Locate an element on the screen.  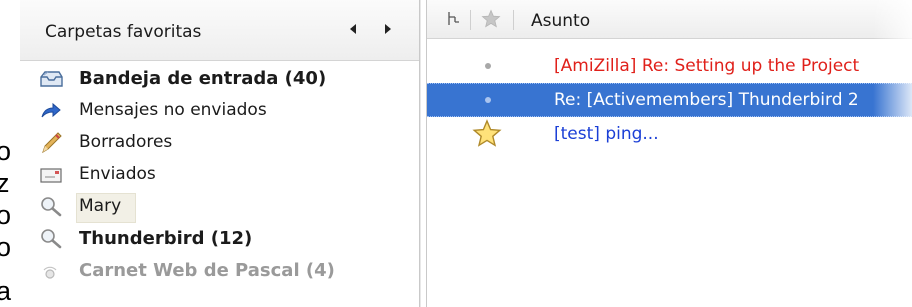
feed-icon is located at coordinates (50, 272).